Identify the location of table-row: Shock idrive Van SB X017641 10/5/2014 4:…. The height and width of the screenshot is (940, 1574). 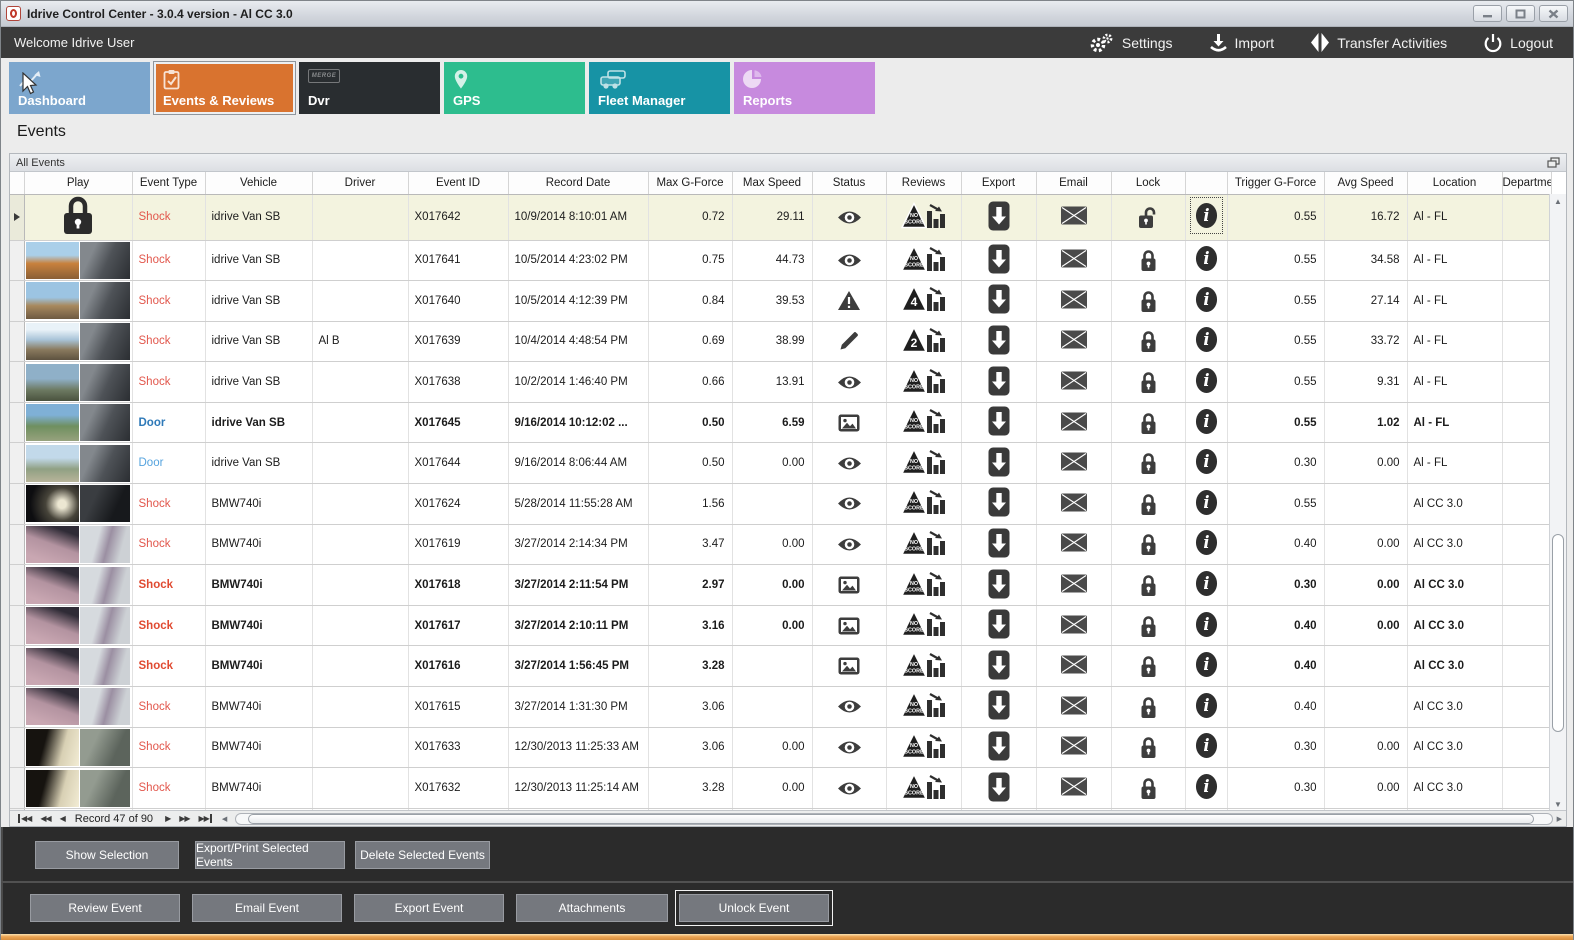
(781, 261).